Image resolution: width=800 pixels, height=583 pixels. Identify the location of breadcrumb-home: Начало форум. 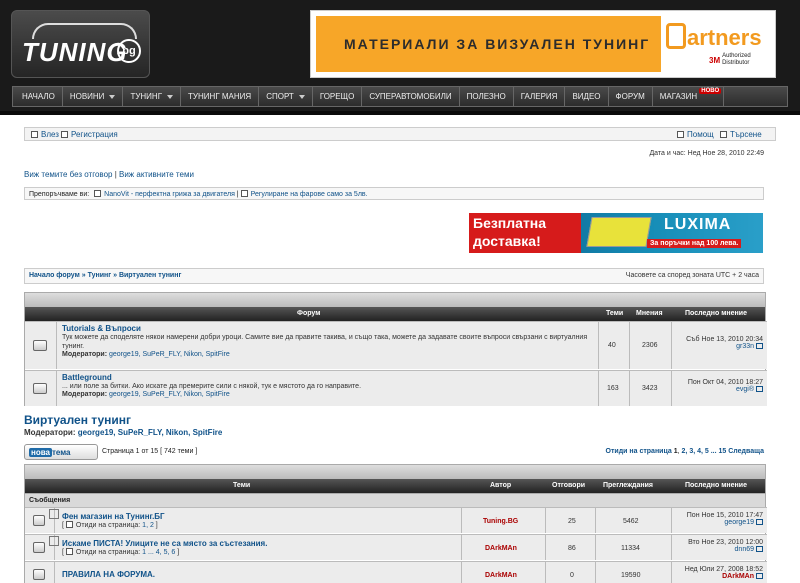
(54, 275).